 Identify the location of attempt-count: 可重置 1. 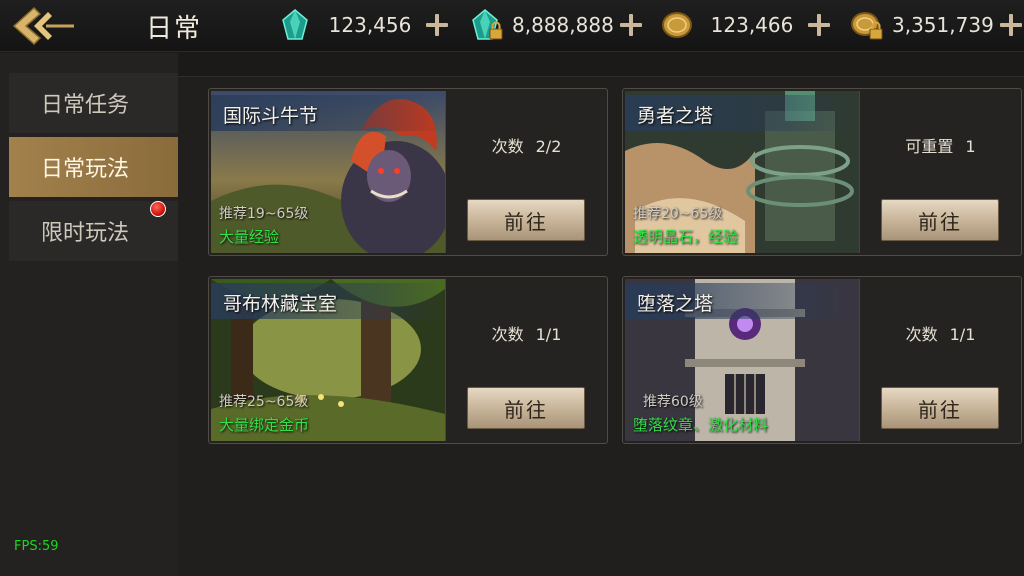
(940, 145).